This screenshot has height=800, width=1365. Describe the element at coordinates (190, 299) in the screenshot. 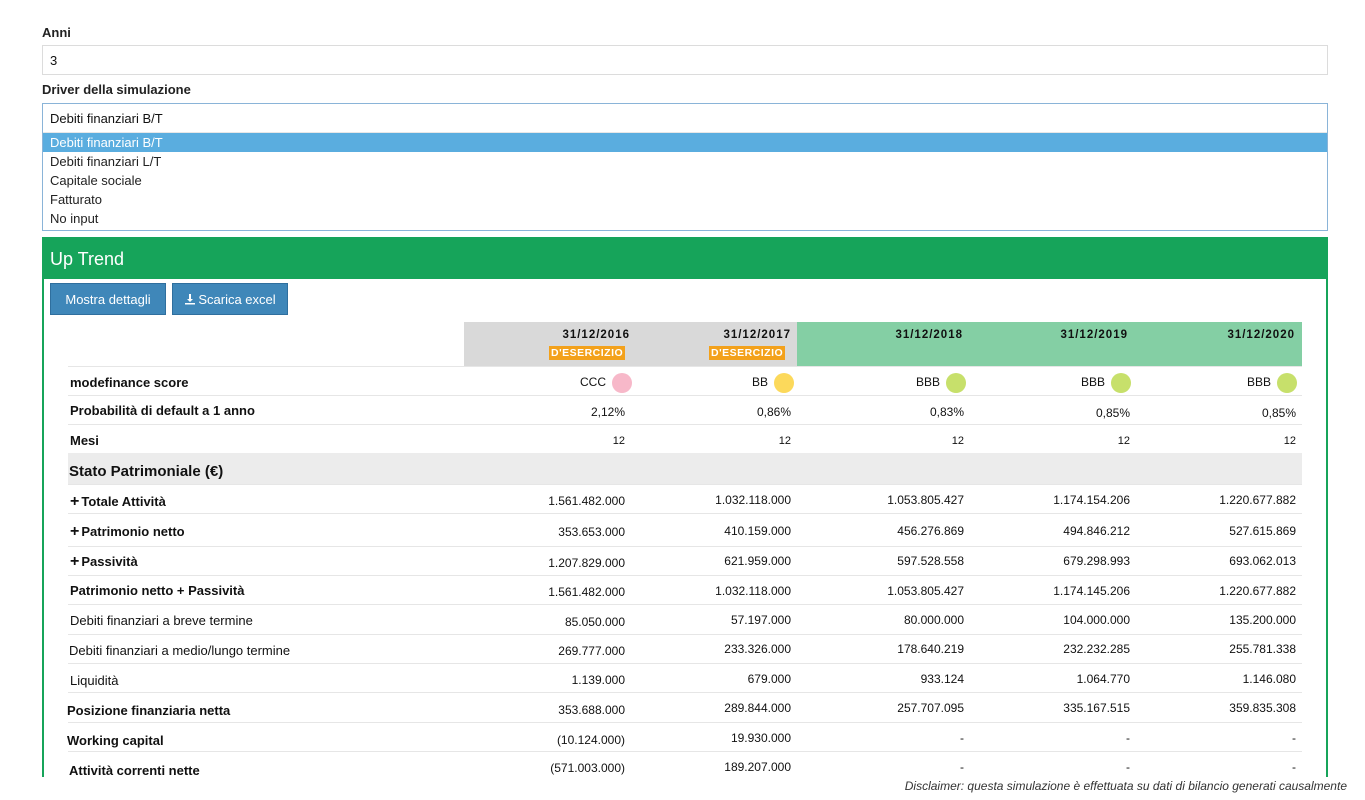

I see `download-icon` at that location.